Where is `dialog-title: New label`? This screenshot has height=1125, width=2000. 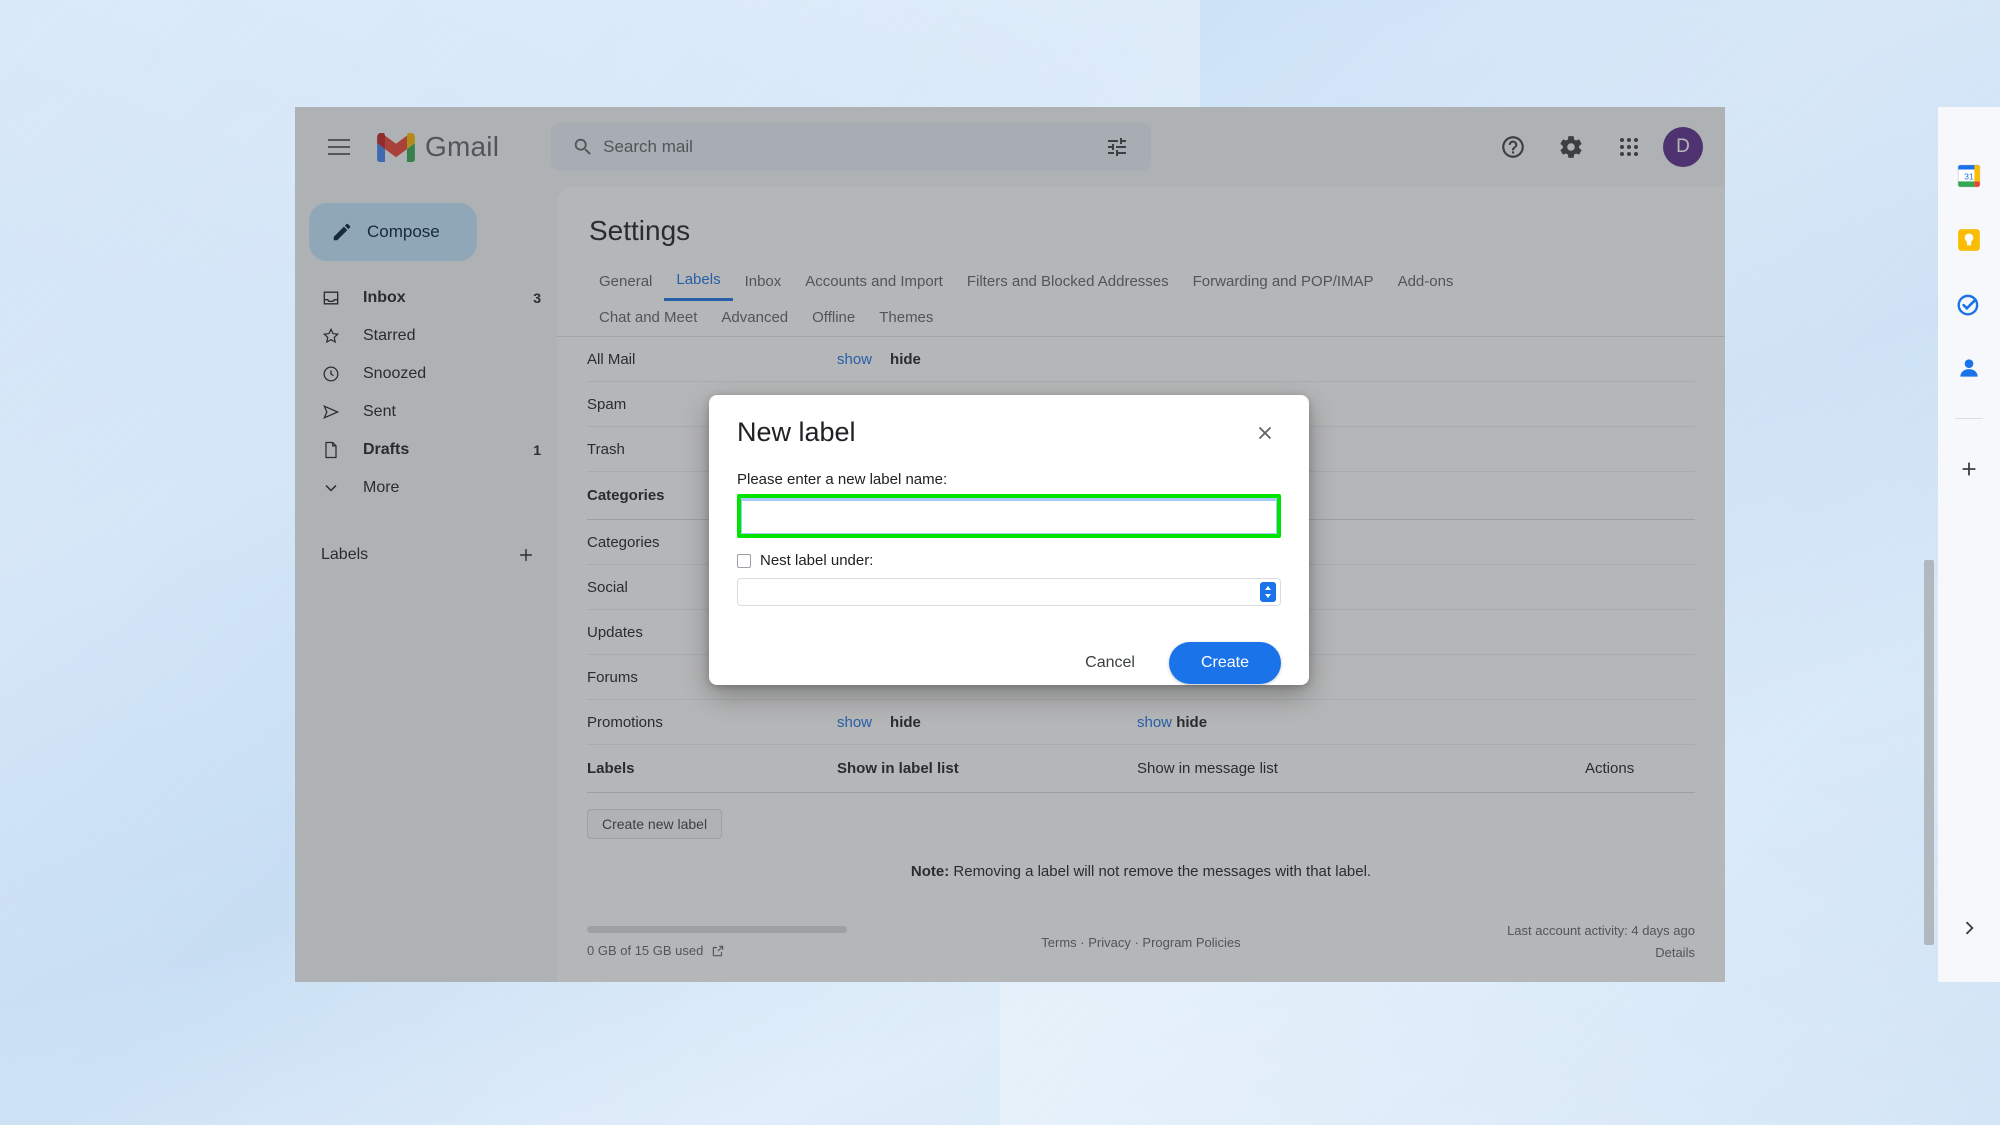 dialog-title: New label is located at coordinates (796, 432).